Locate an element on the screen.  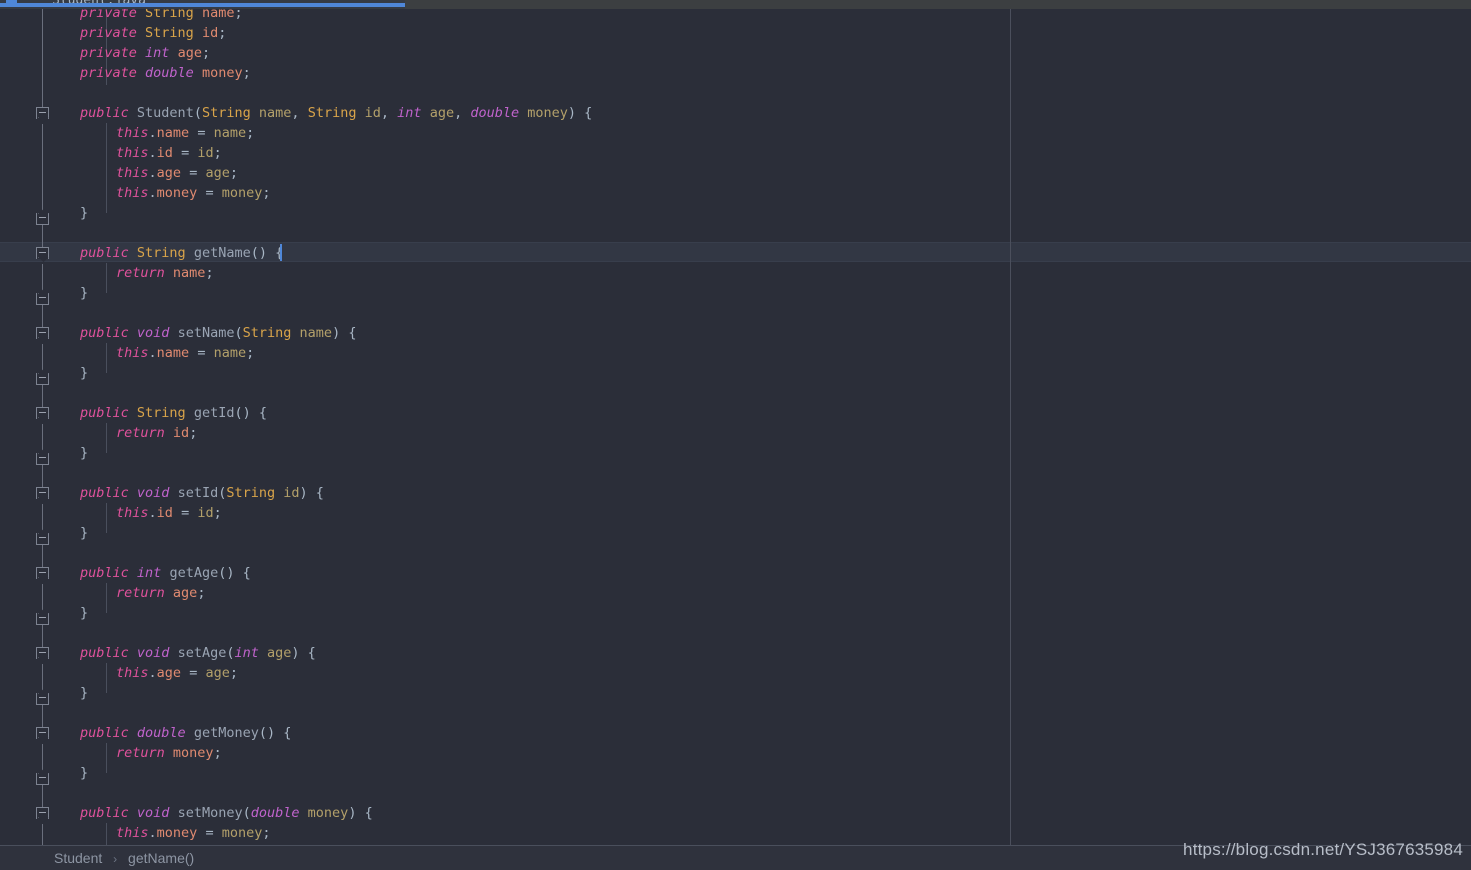
text-caret is located at coordinates (281, 252).